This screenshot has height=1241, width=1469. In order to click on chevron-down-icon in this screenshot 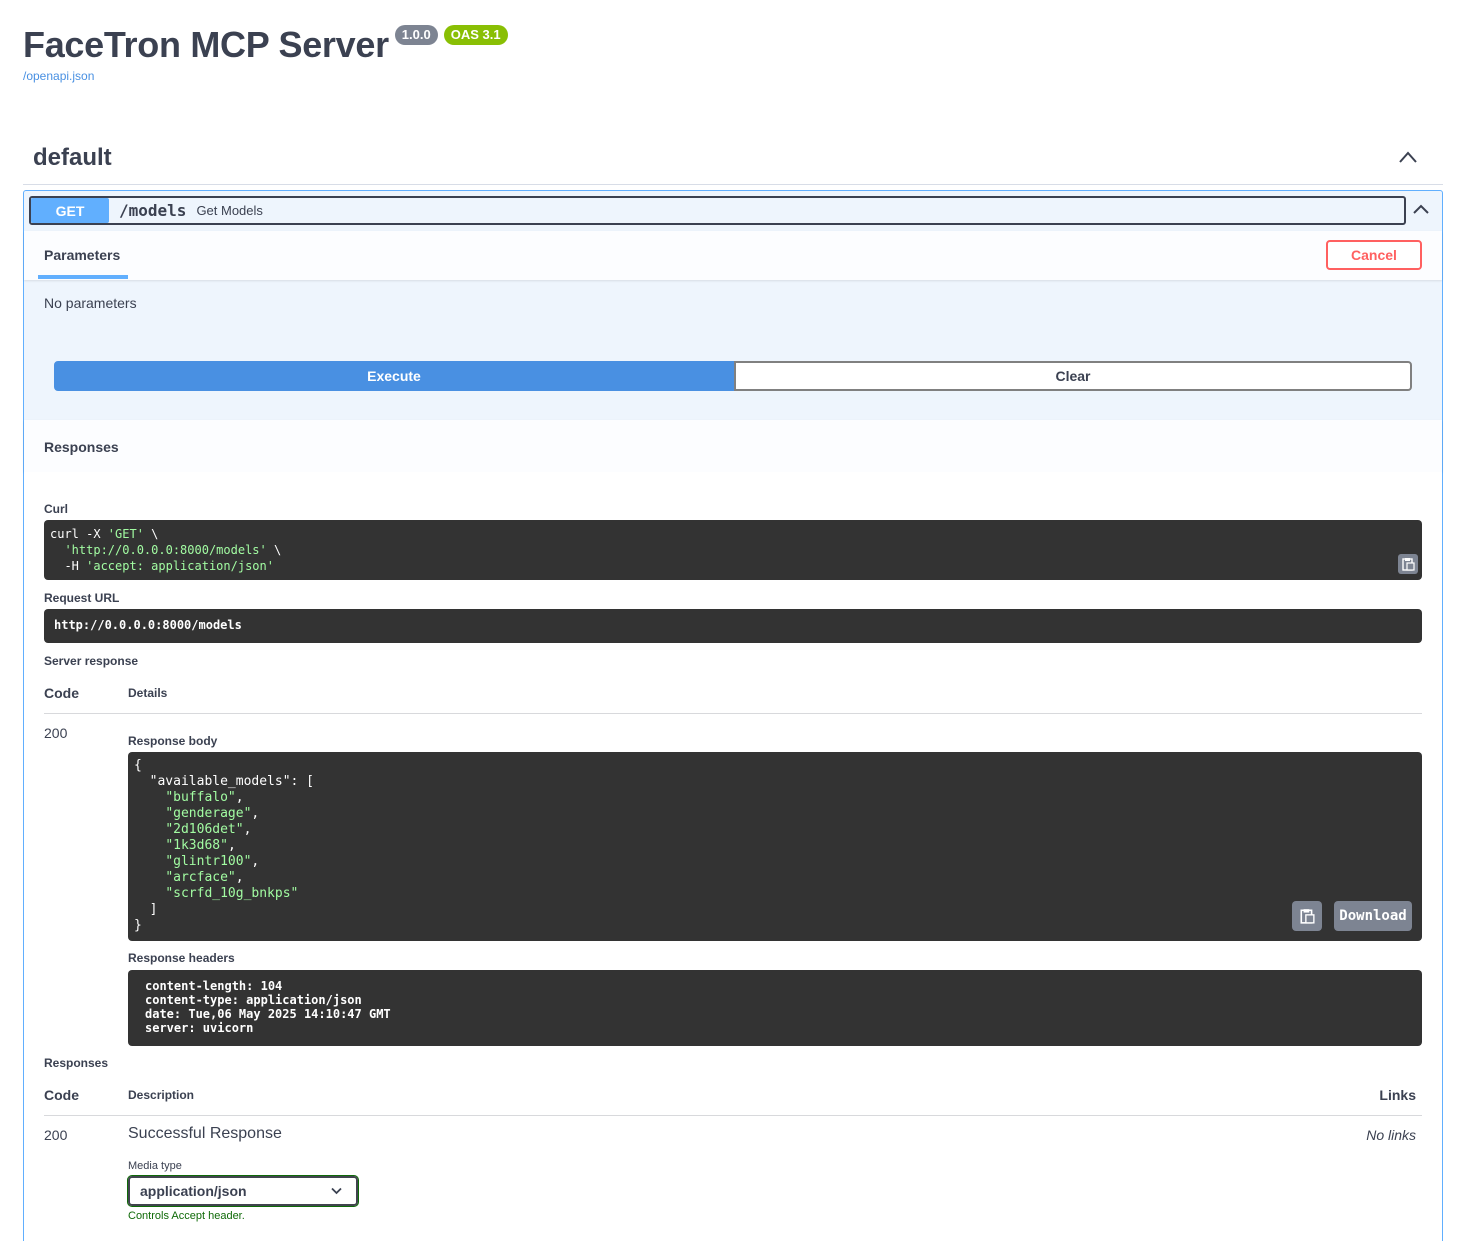, I will do `click(336, 1191)`.